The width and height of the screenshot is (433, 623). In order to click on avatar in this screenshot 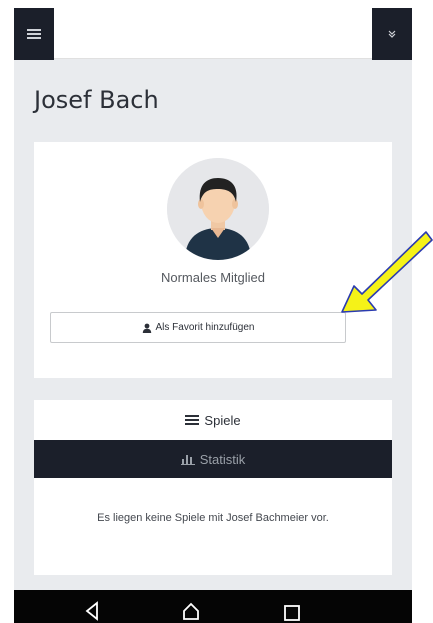, I will do `click(218, 209)`.